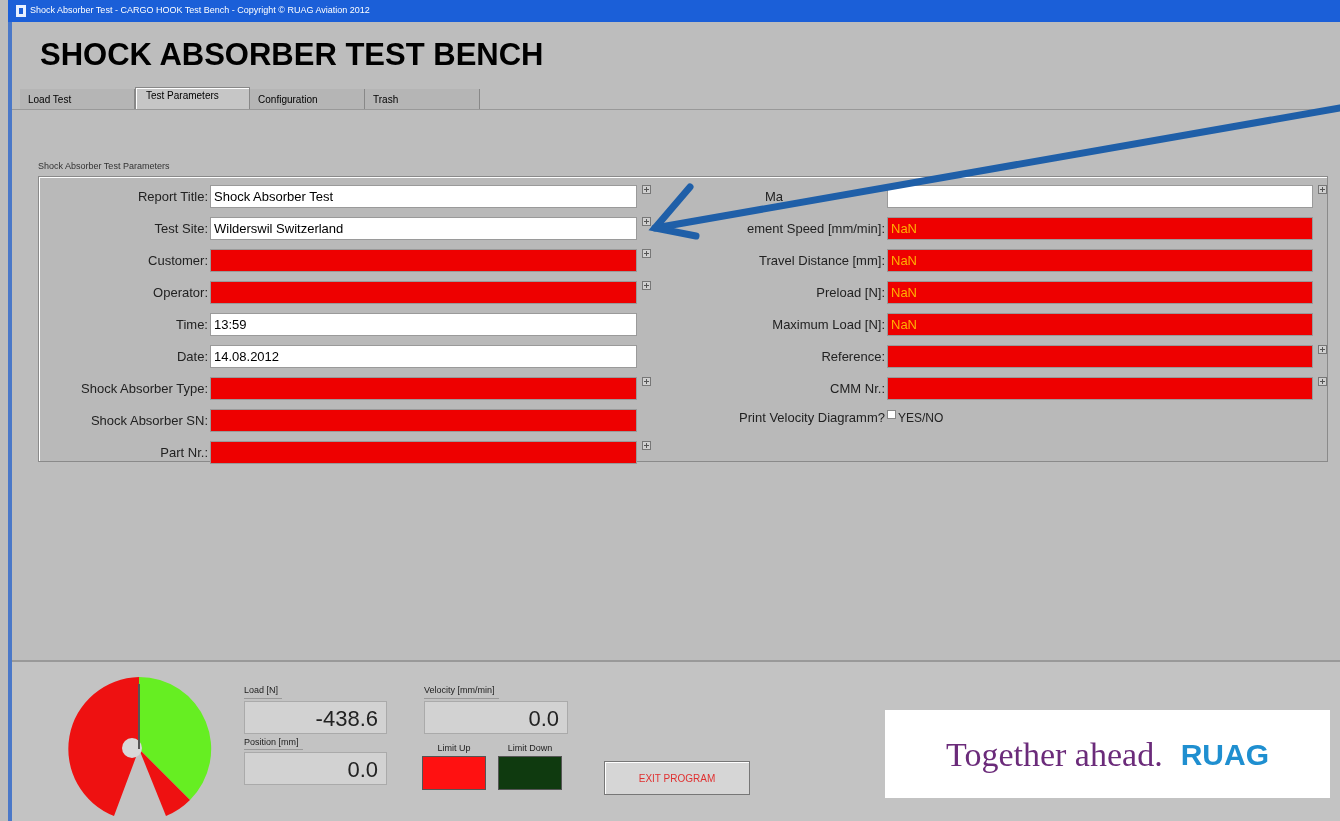  Describe the element at coordinates (454, 748) in the screenshot. I see `led-label: Limit Up` at that location.